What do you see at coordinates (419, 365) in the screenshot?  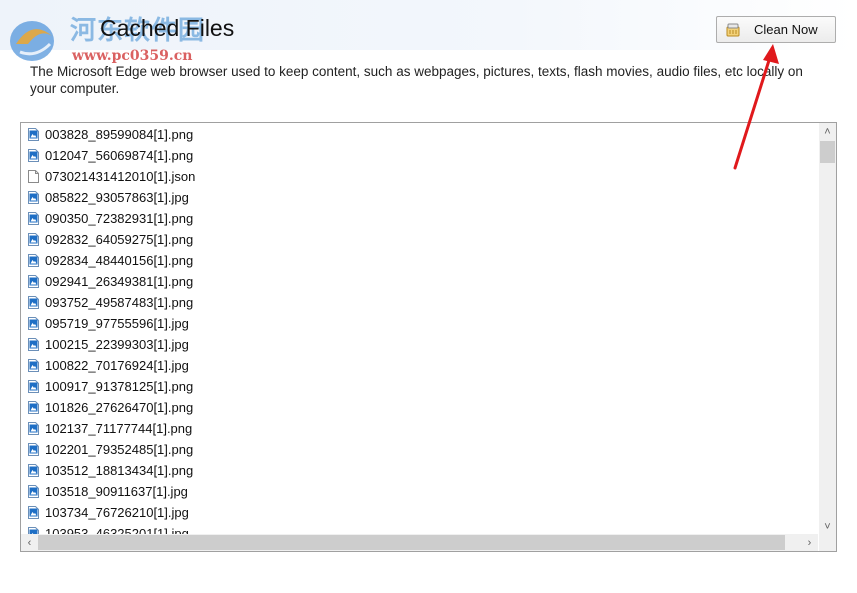 I see `list-item: 100822_70176924[1].jpg` at bounding box center [419, 365].